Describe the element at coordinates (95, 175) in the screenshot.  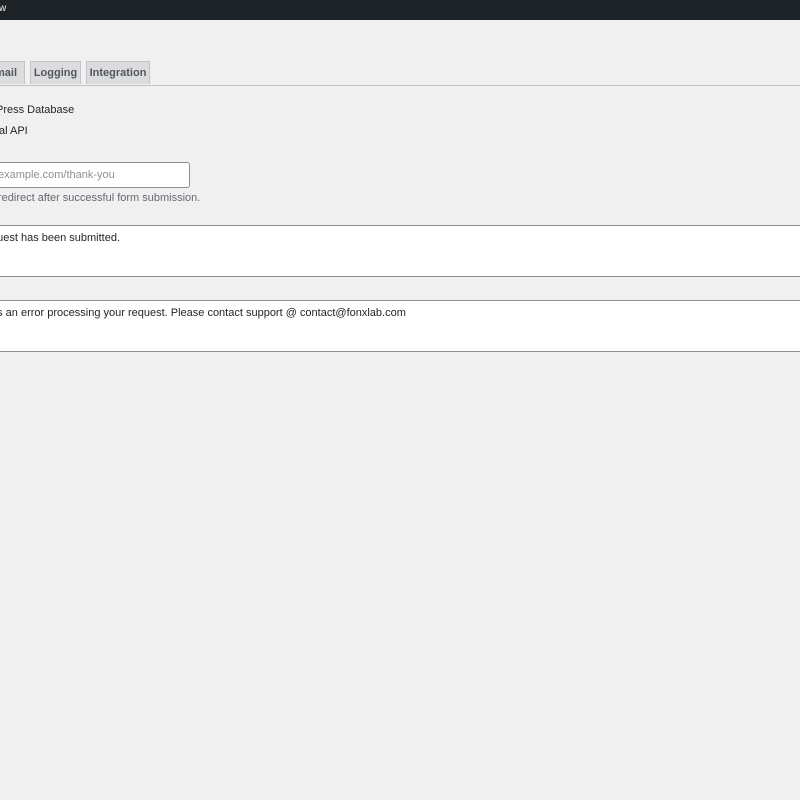
I see `redirect-url-input` at that location.